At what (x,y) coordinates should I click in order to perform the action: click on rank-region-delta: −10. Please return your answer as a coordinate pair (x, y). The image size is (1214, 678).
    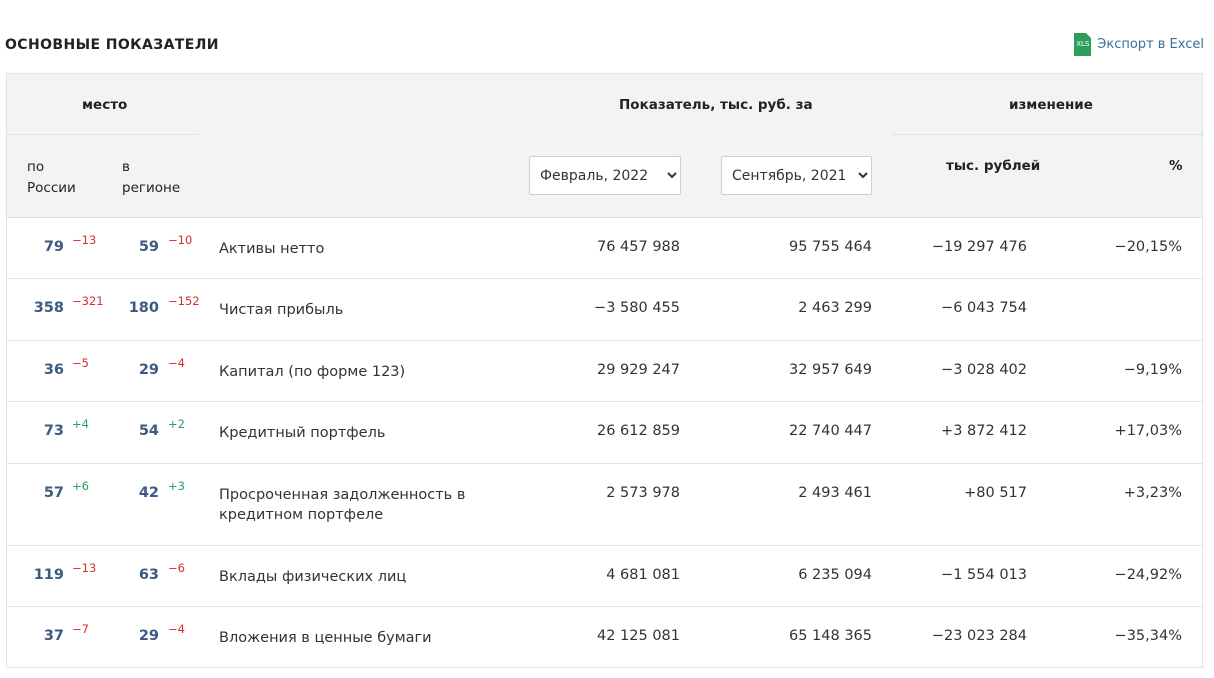
    Looking at the image, I should click on (180, 240).